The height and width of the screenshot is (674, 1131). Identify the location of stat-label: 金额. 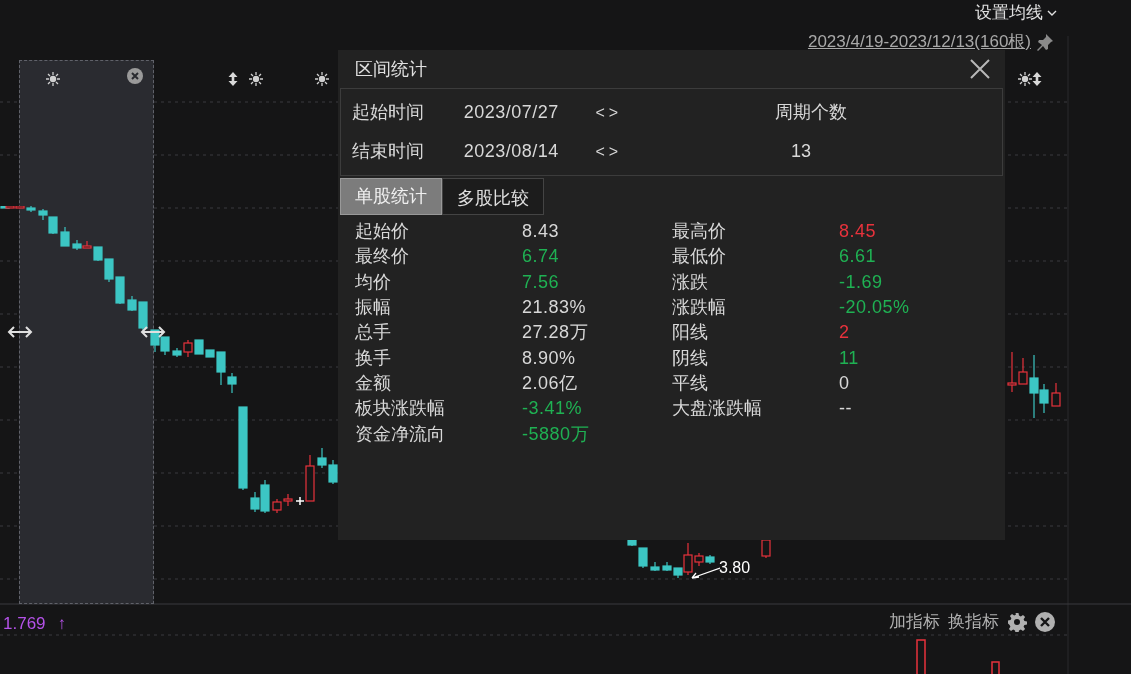
(373, 383).